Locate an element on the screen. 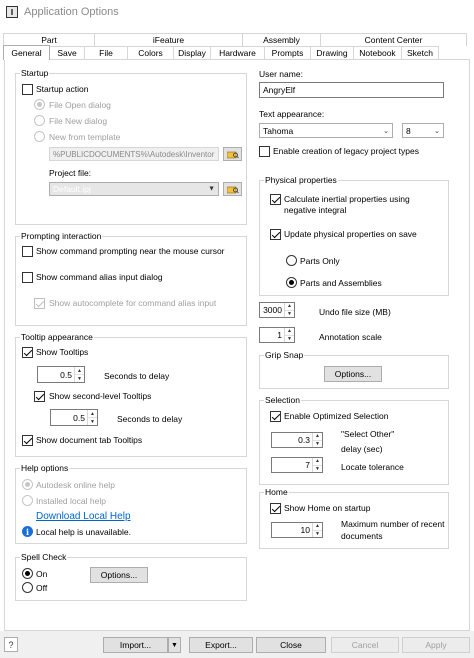 This screenshot has width=474, height=658. online-help-label: Autodesk online help is located at coordinates (75, 485).